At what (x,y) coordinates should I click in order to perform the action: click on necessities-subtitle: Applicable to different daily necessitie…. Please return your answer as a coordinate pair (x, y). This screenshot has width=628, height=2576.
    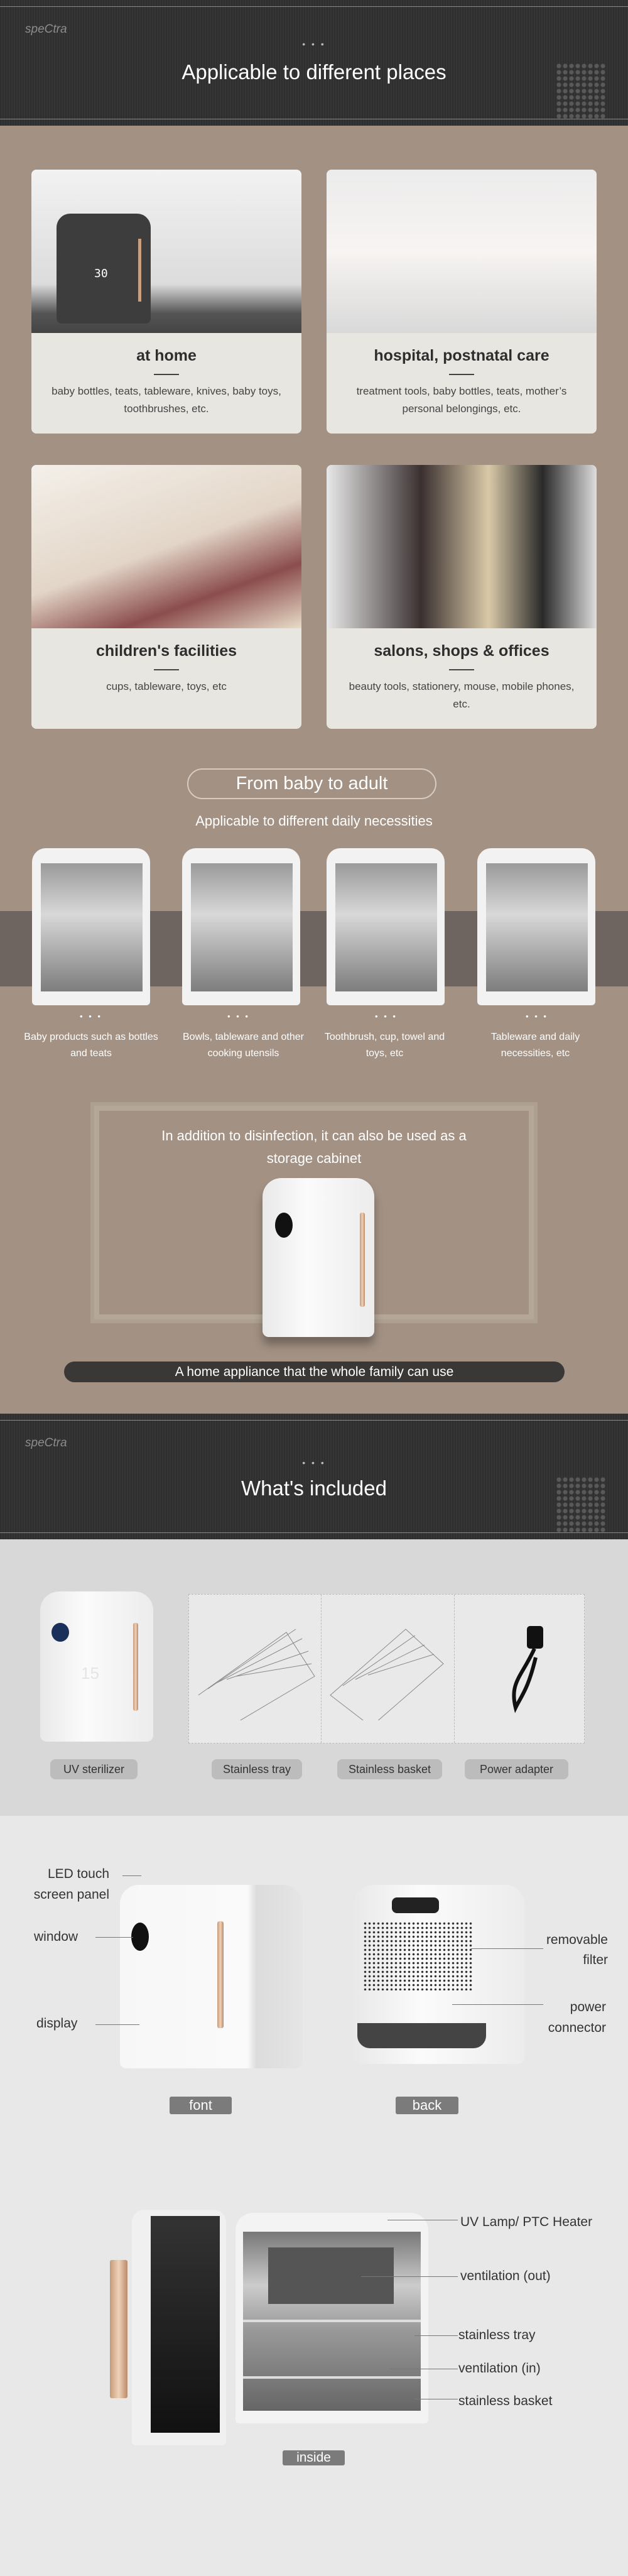
    Looking at the image, I should click on (314, 821).